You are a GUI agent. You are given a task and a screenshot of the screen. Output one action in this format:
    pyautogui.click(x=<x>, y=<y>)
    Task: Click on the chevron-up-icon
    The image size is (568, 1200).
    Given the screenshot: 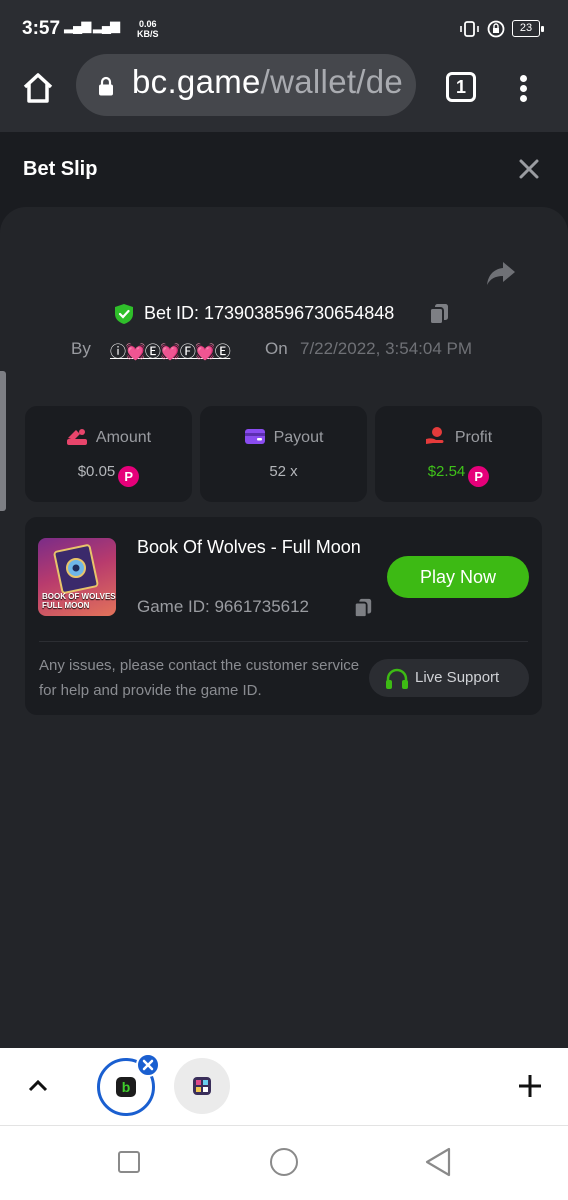 What is the action you would take?
    pyautogui.click(x=38, y=1085)
    